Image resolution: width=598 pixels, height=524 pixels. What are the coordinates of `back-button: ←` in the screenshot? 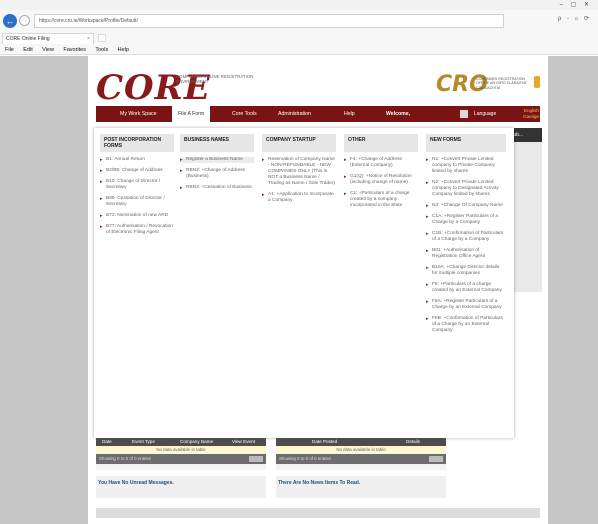 It's located at (10, 21).